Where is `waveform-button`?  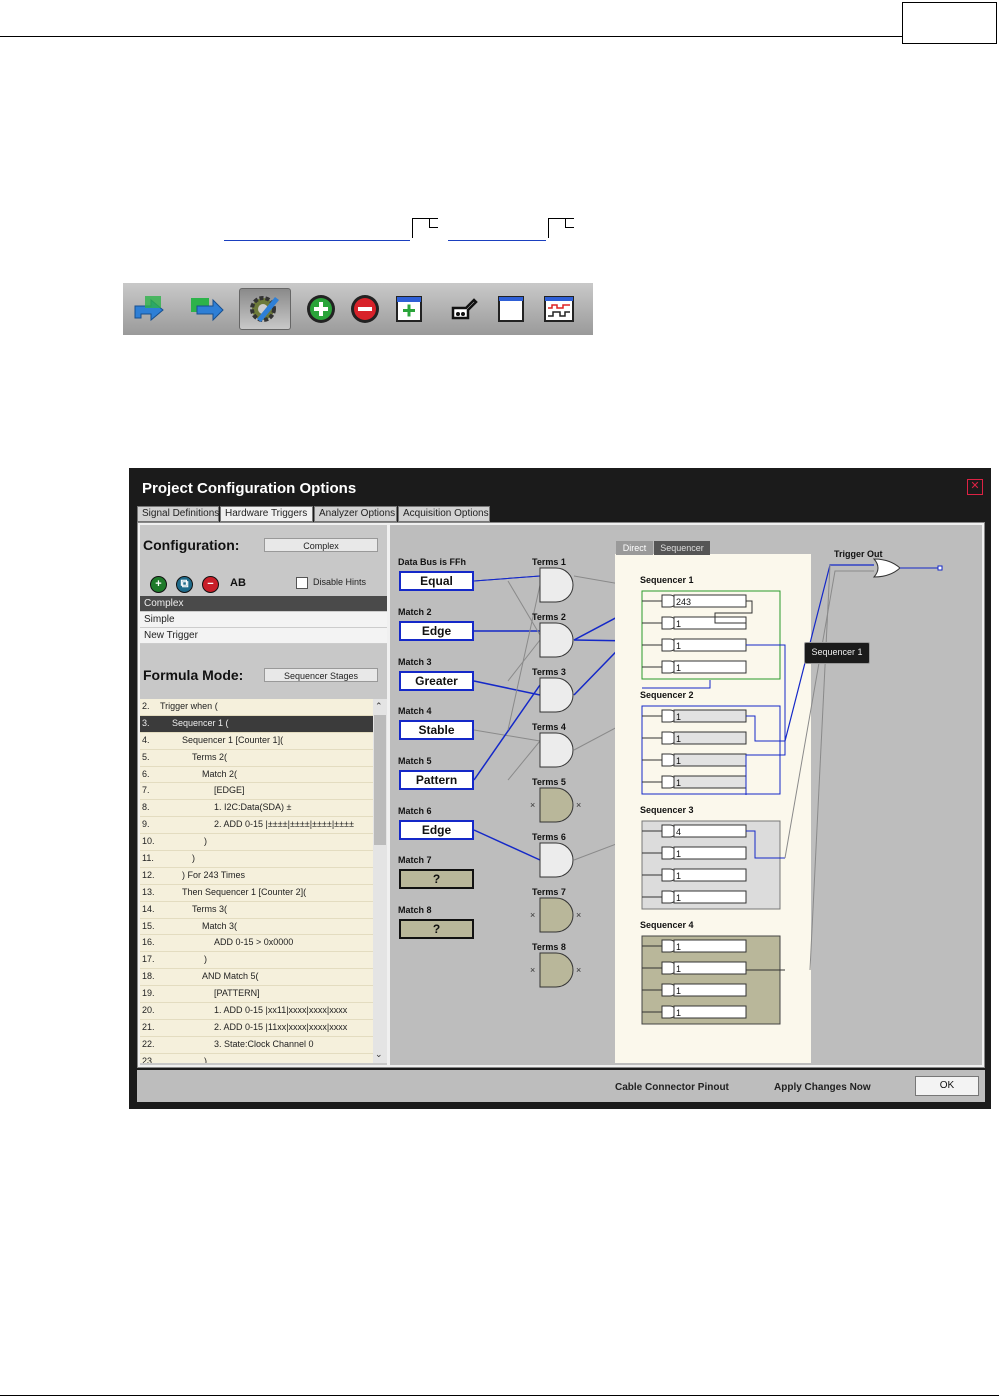 waveform-button is located at coordinates (559, 309).